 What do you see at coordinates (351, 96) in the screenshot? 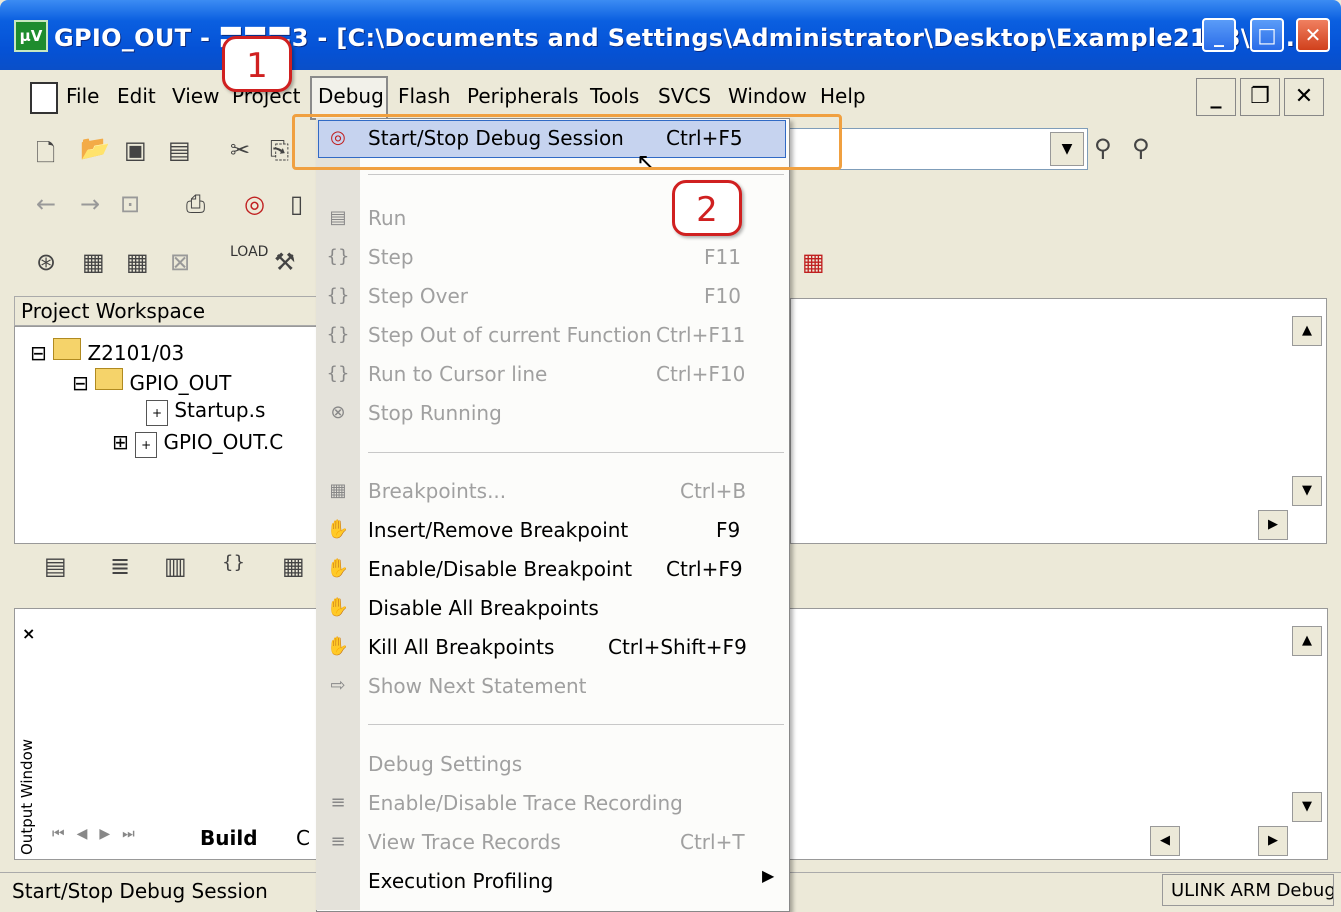
I see `menu-debug: Debug` at bounding box center [351, 96].